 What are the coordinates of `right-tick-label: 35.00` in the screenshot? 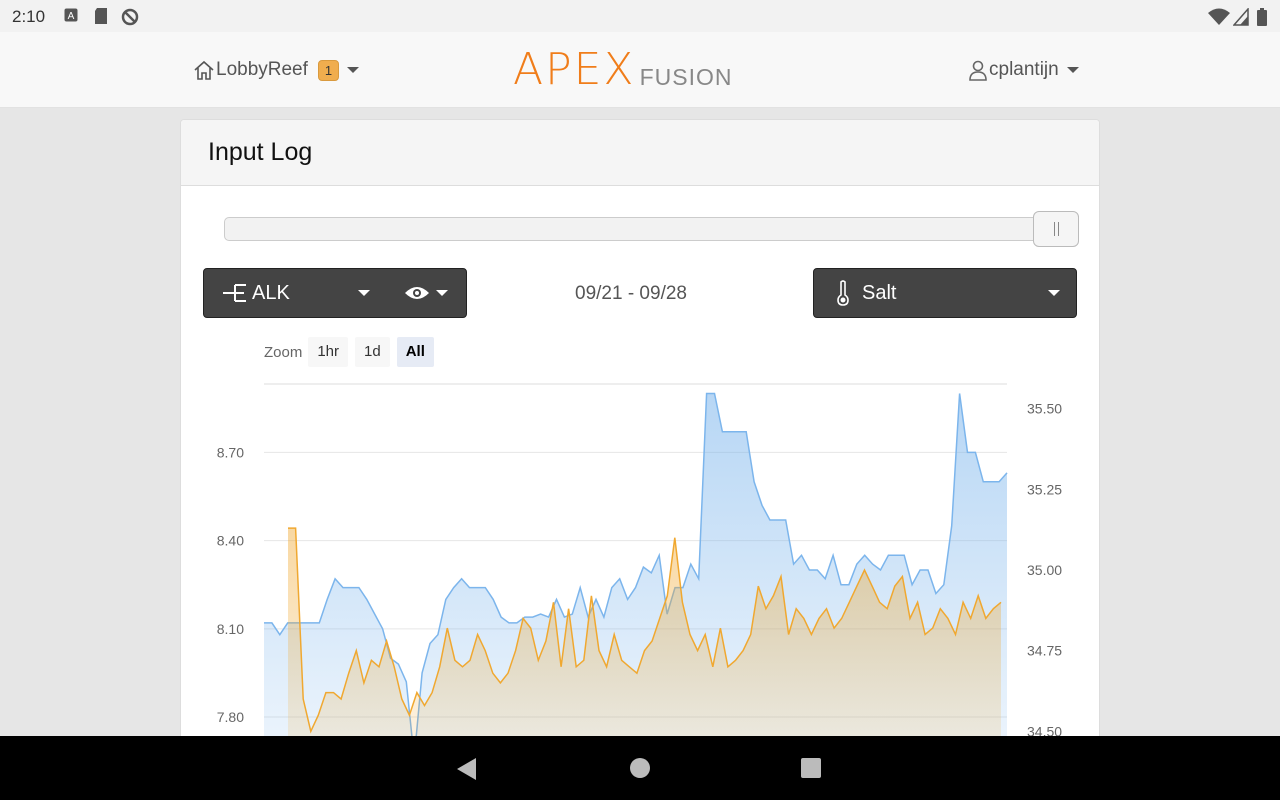 It's located at (1044, 570).